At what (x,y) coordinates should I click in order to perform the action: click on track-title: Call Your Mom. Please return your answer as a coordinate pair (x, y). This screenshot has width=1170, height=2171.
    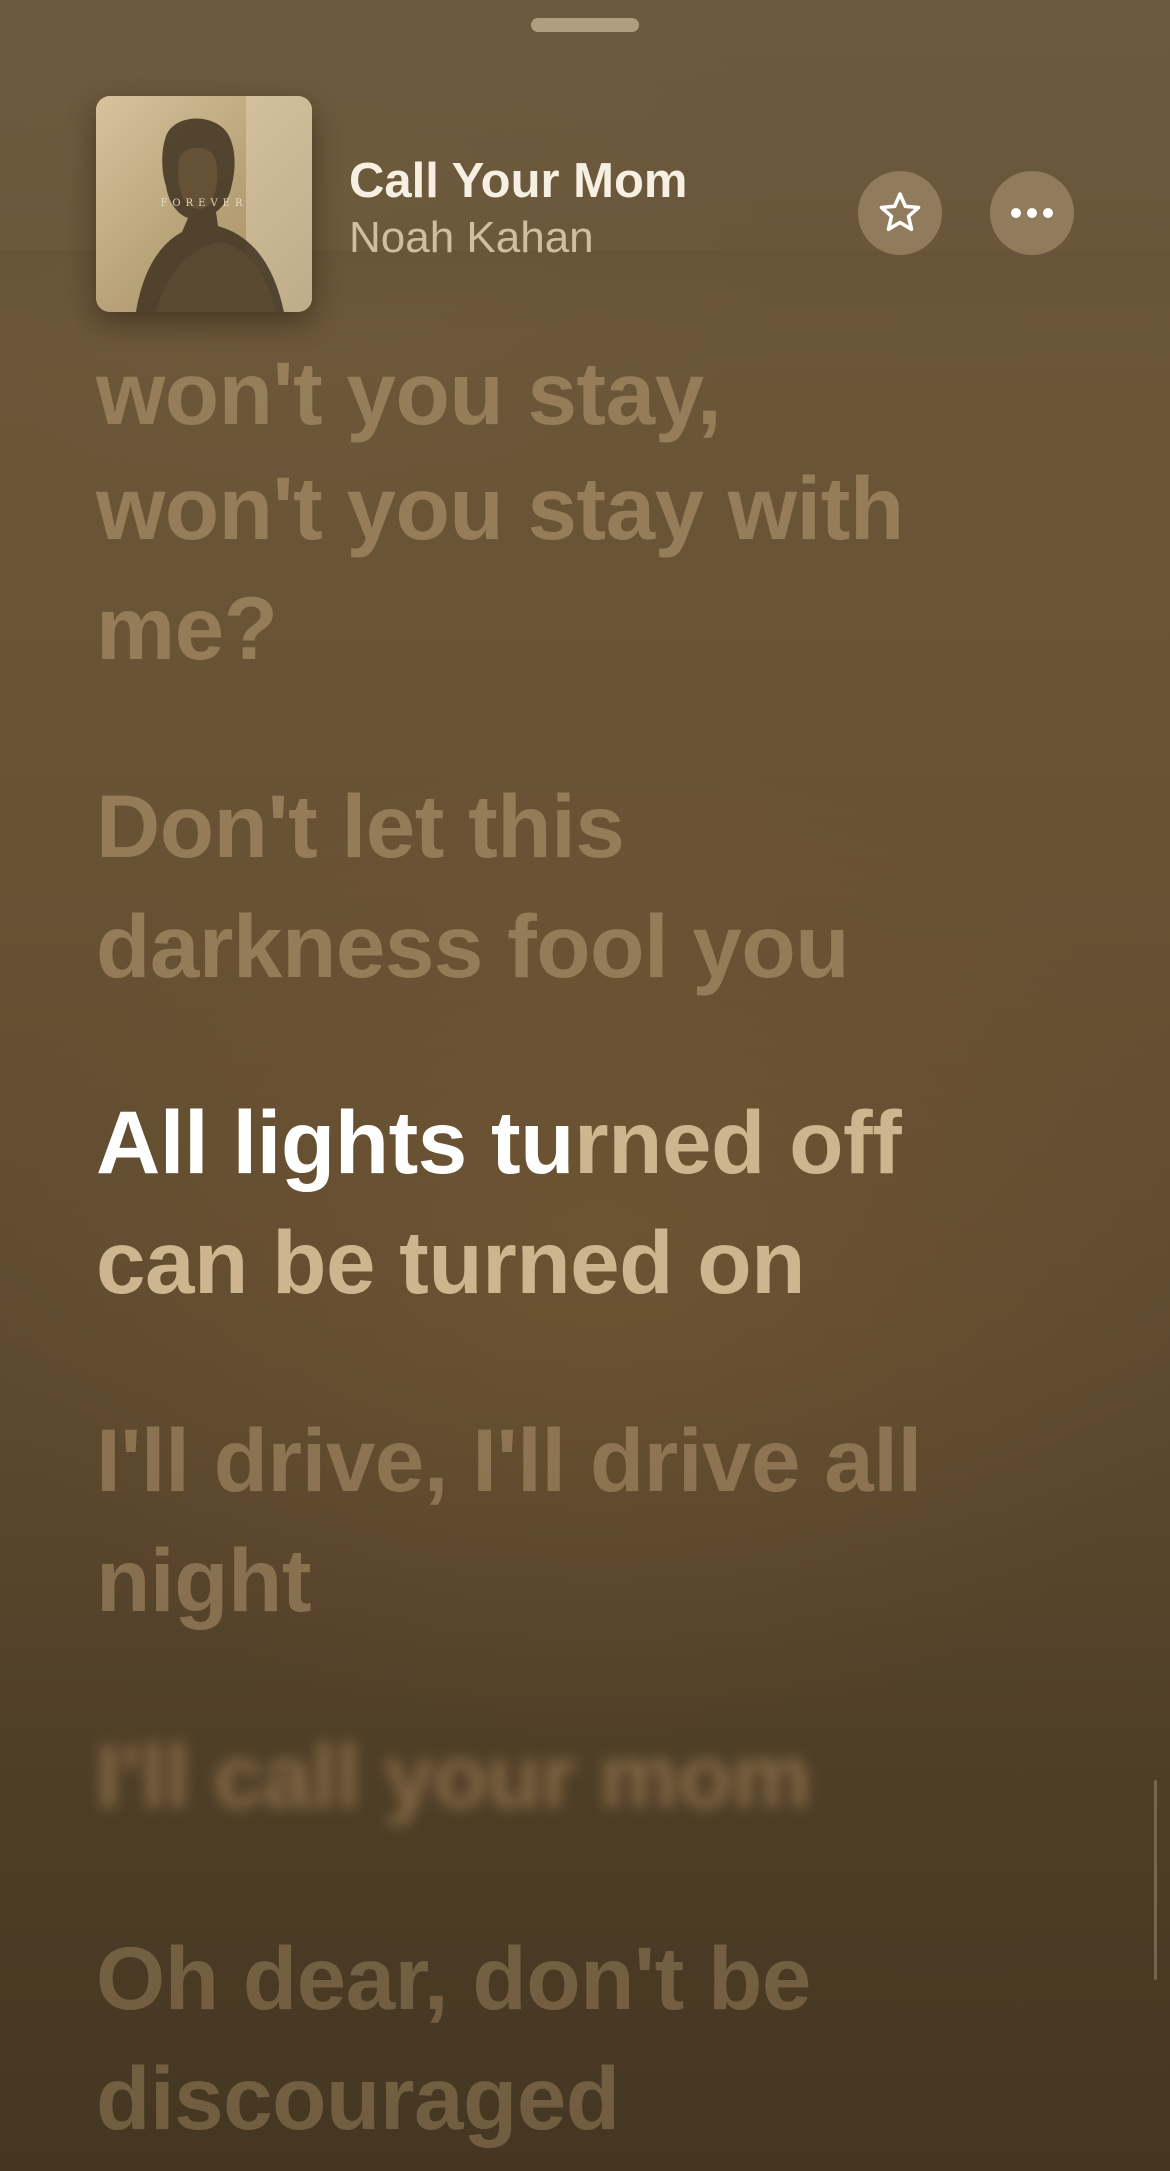
    Looking at the image, I should click on (518, 181).